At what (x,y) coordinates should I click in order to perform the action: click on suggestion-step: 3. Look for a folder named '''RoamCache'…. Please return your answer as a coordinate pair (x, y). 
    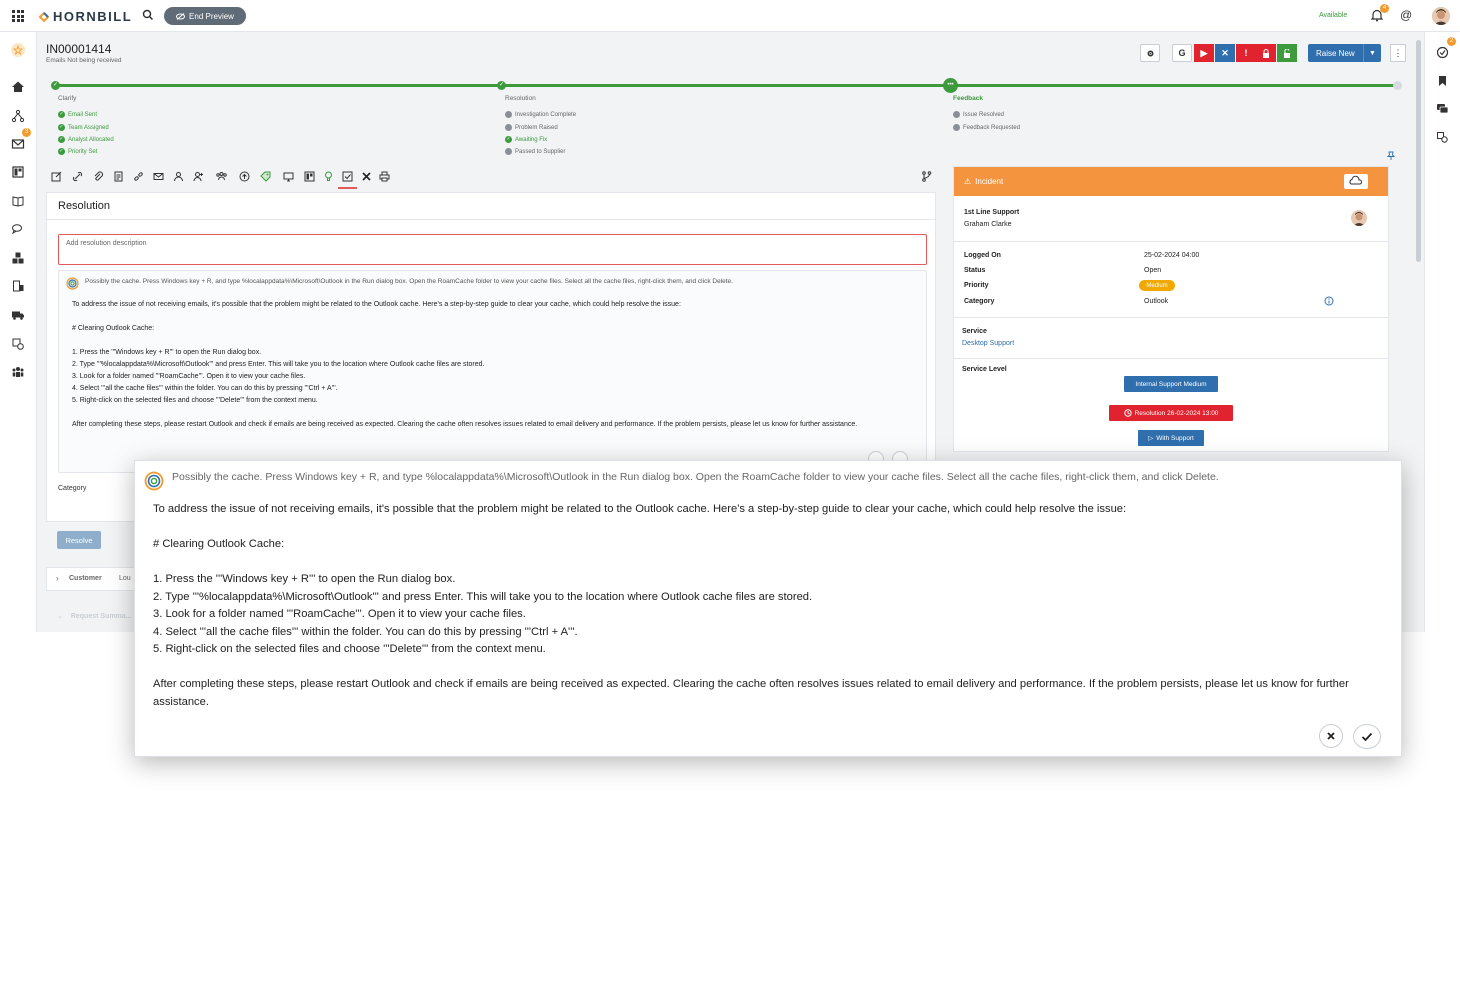
    Looking at the image, I should click on (189, 376).